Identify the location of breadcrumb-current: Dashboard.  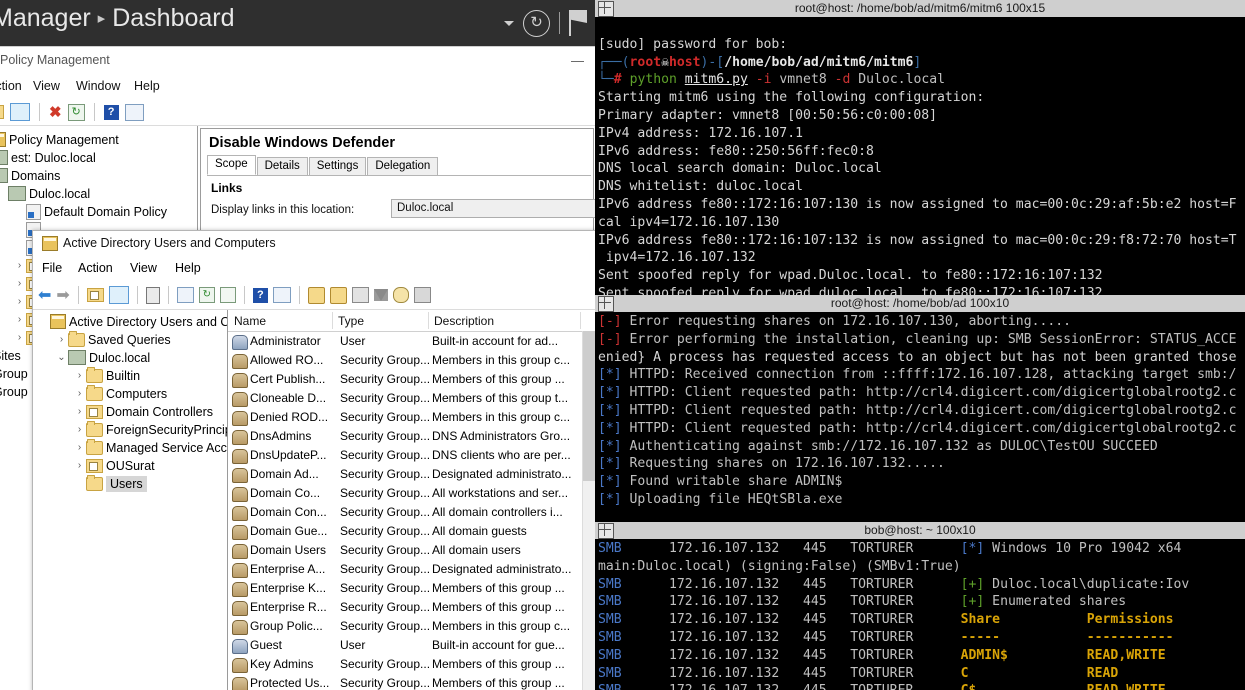
(173, 18).